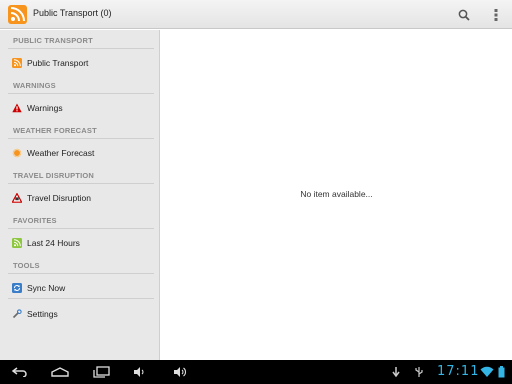  What do you see at coordinates (55, 130) in the screenshot?
I see `section-header-weather-forecast: WEATHER FORECAST` at bounding box center [55, 130].